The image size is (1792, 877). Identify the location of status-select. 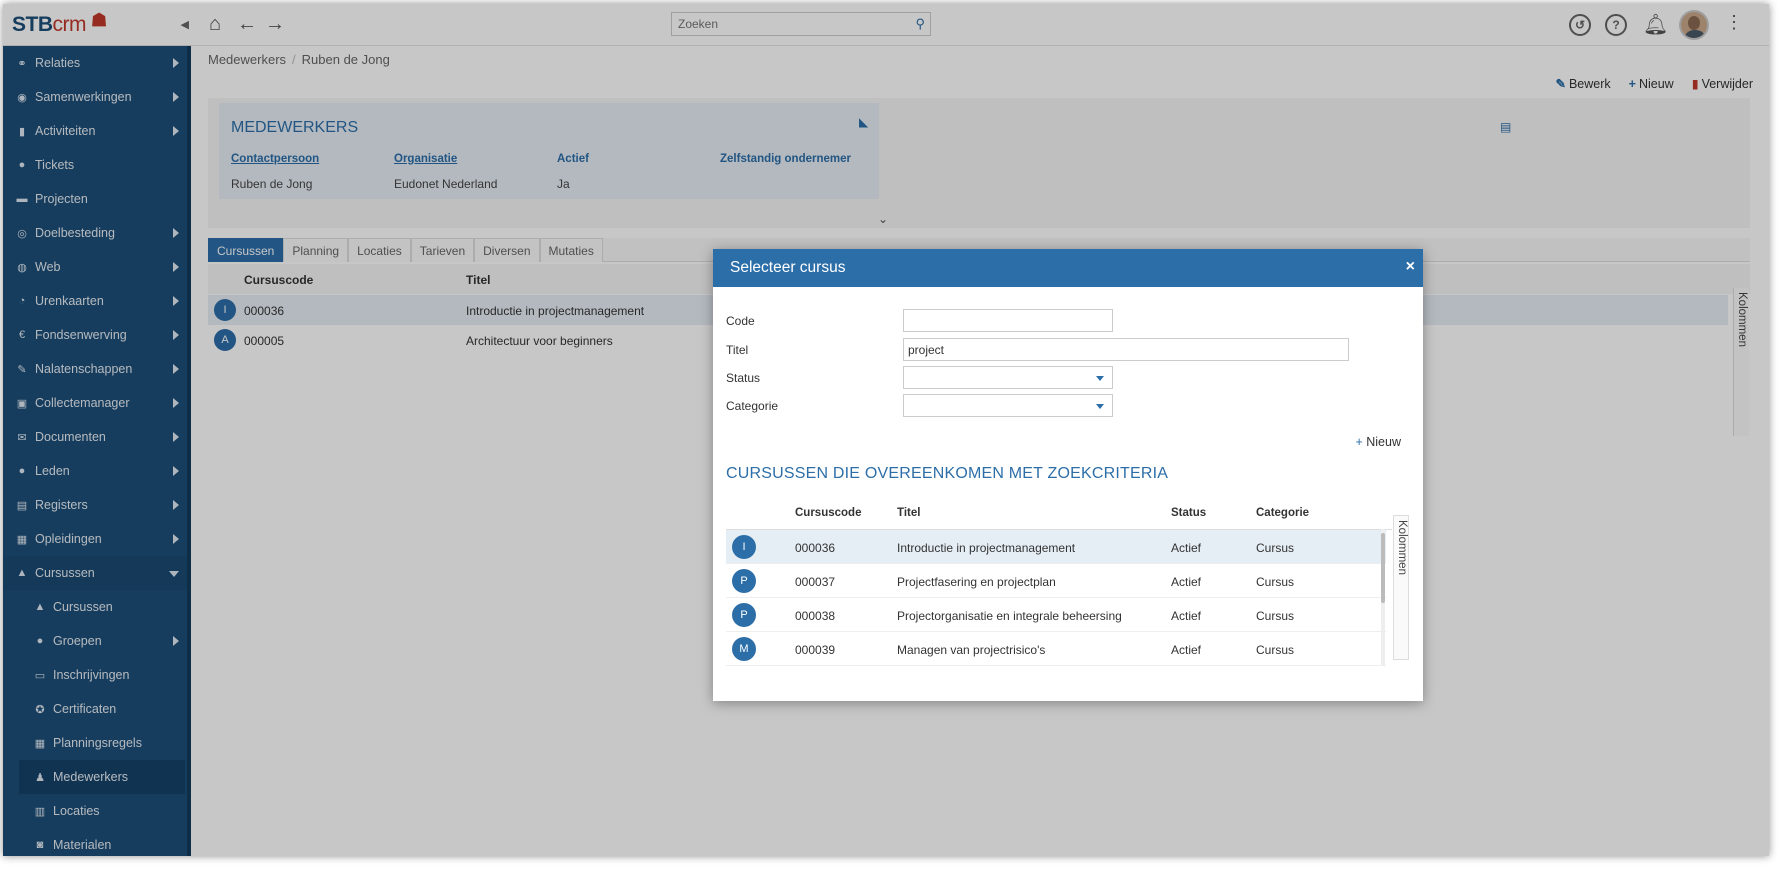
(1008, 377).